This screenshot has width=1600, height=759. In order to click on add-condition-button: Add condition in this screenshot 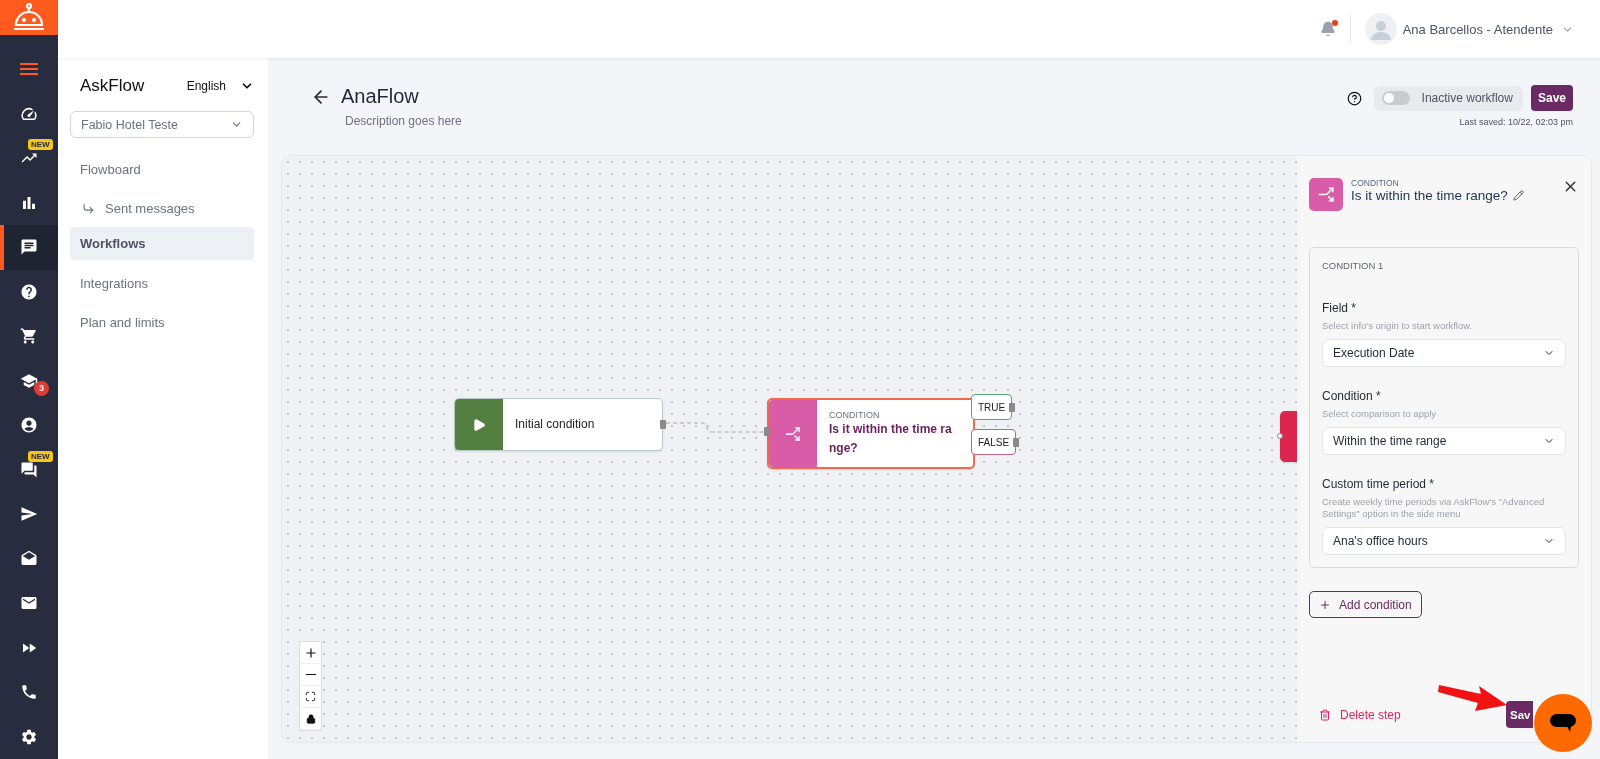, I will do `click(1365, 605)`.